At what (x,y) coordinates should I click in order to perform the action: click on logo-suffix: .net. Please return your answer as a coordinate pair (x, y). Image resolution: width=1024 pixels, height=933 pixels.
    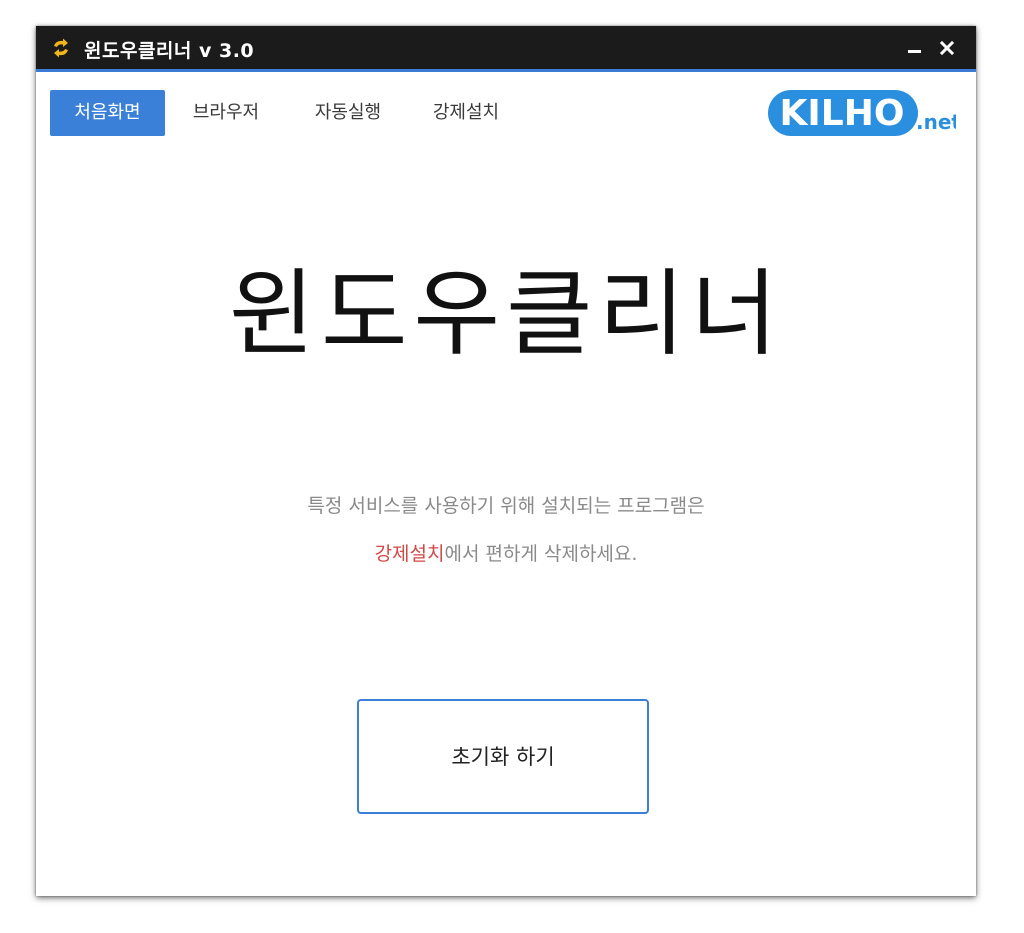
    Looking at the image, I should click on (936, 122).